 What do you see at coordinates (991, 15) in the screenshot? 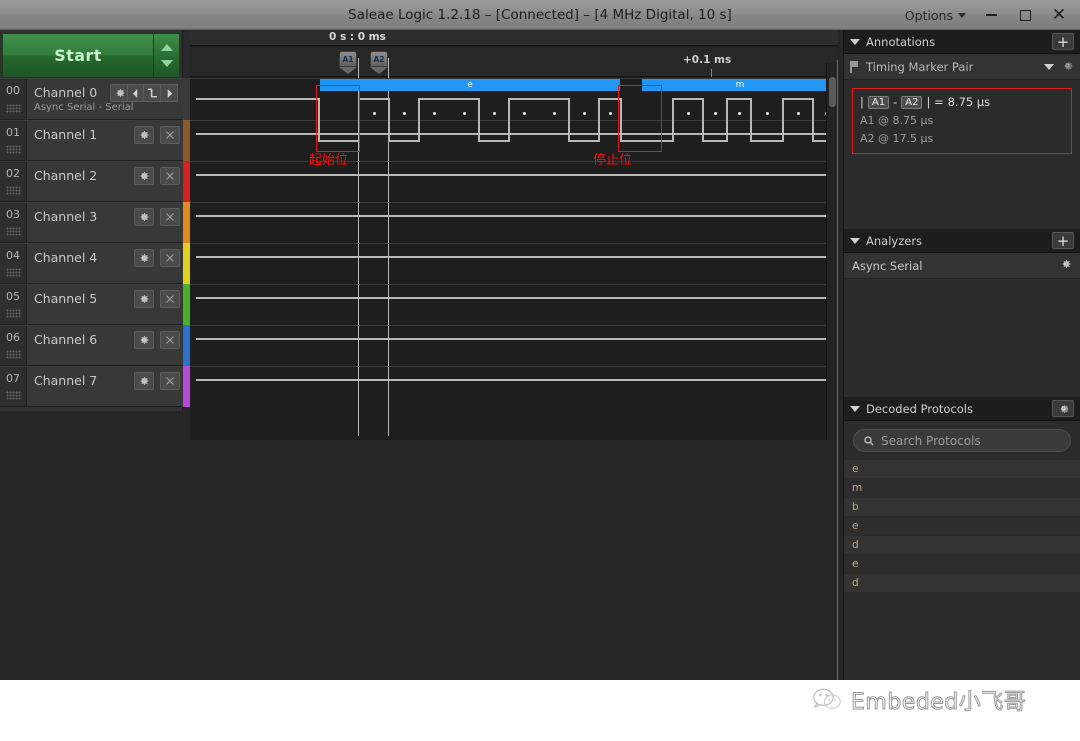
I see `minimize-button` at bounding box center [991, 15].